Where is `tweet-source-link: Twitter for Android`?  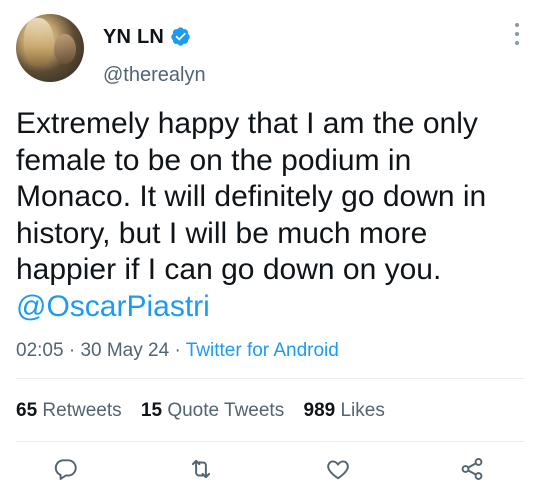 tweet-source-link: Twitter for Android is located at coordinates (262, 350).